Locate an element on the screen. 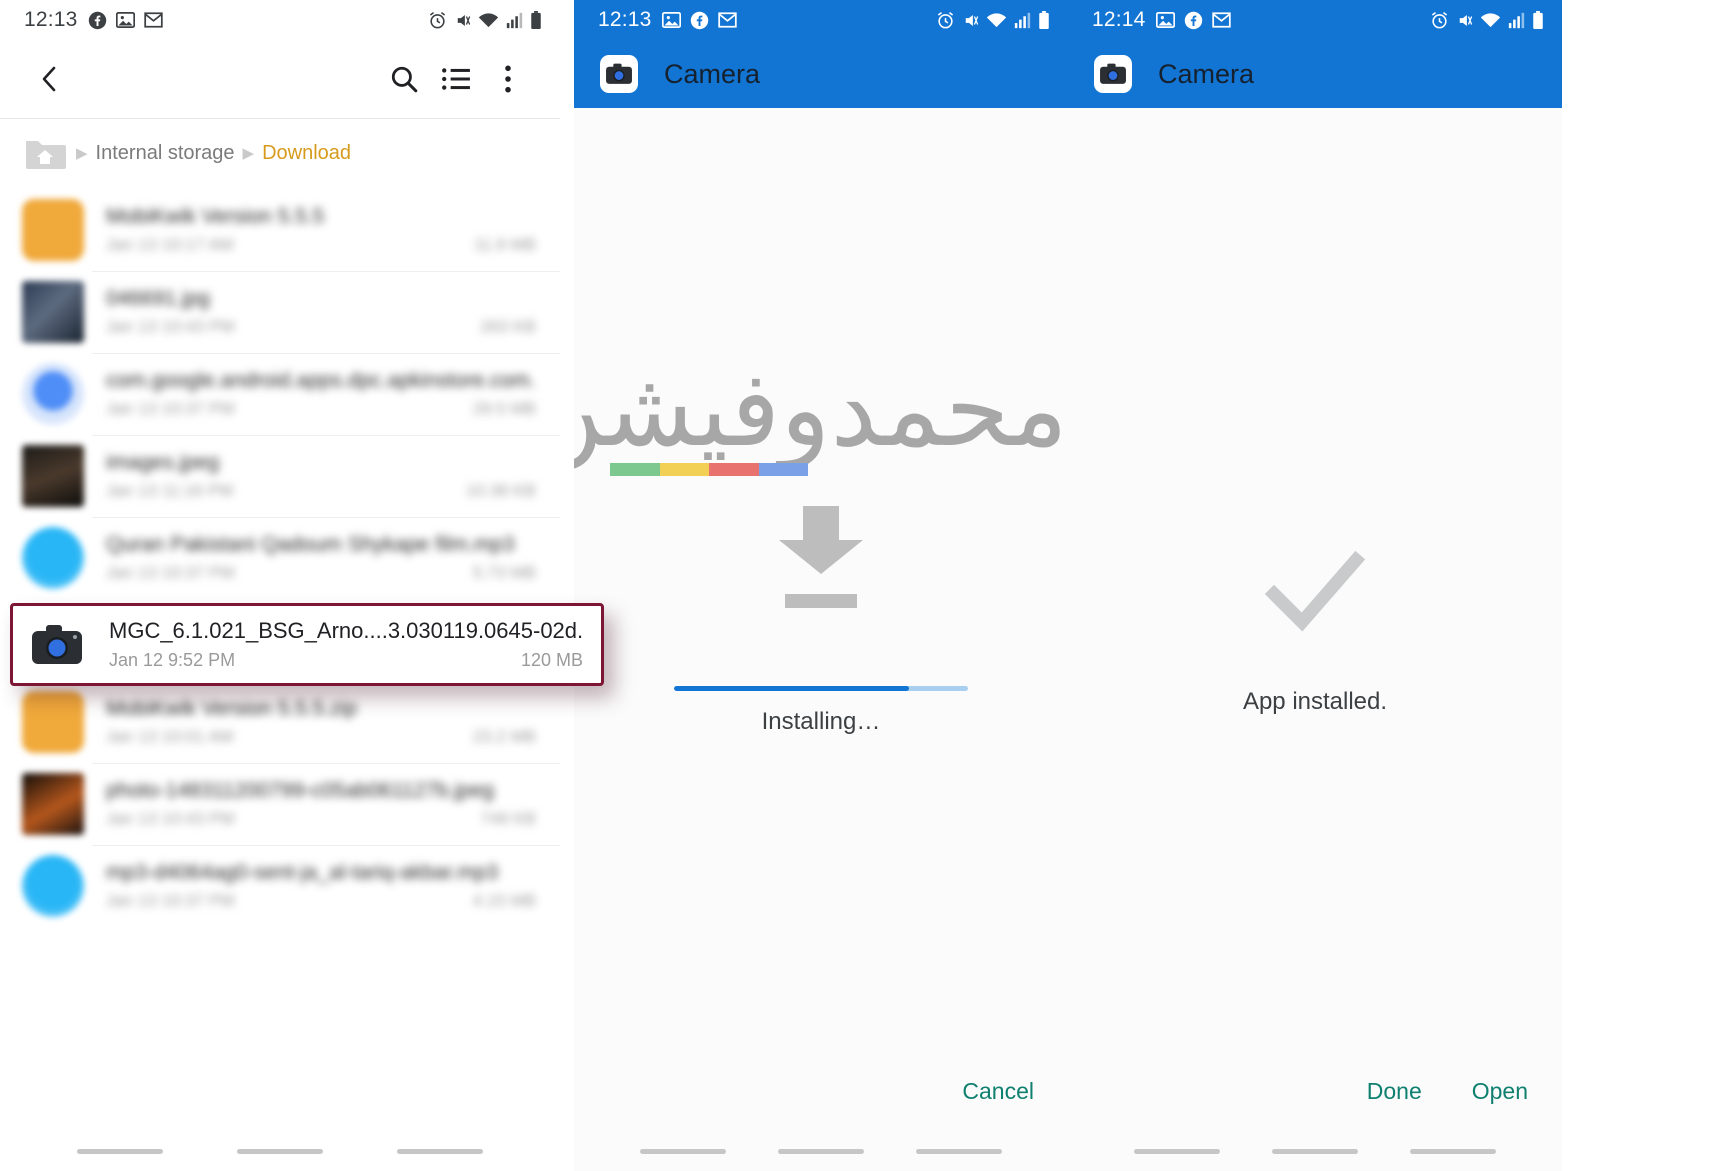 Image resolution: width=1728 pixels, height=1171 pixels. photo-thumb is located at coordinates (53, 804).